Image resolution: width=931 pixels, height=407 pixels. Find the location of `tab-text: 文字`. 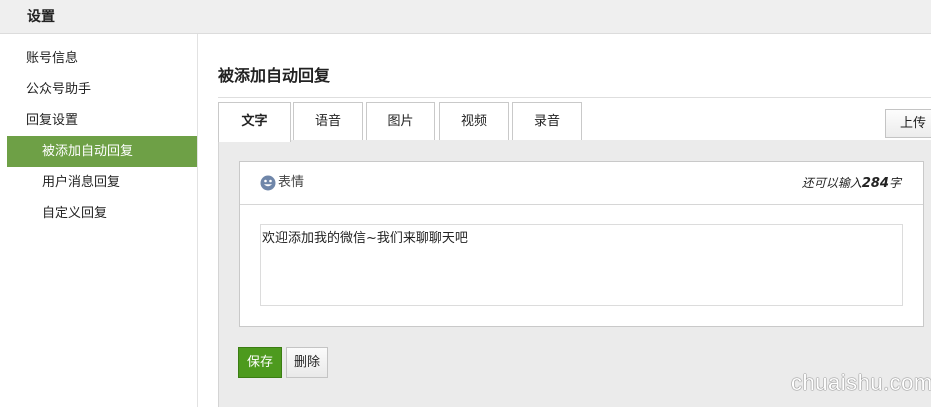

tab-text: 文字 is located at coordinates (254, 122).